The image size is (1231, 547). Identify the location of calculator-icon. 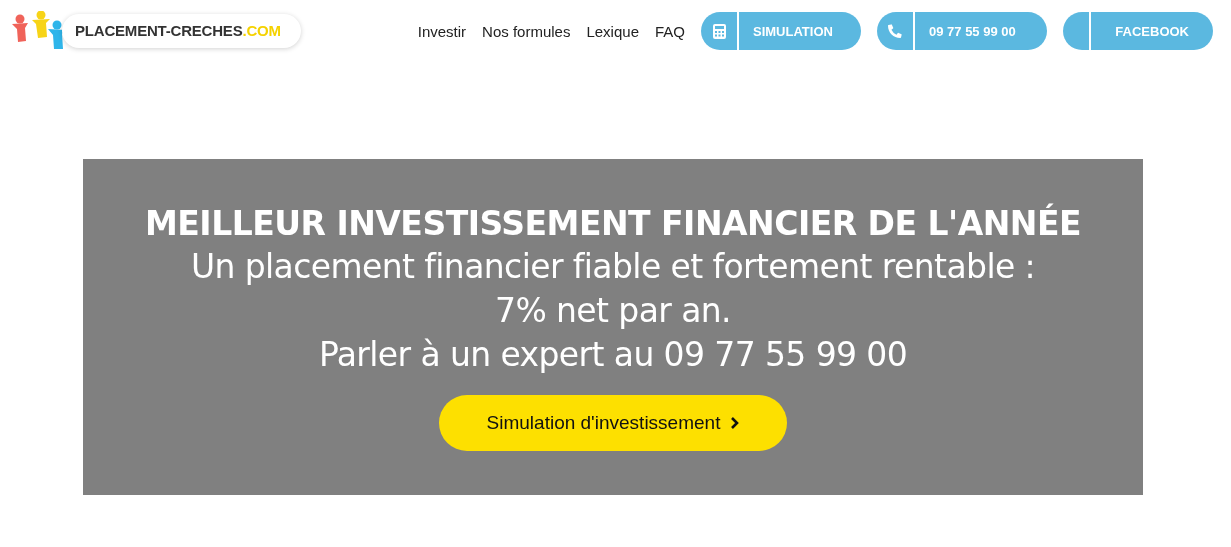
(719, 31).